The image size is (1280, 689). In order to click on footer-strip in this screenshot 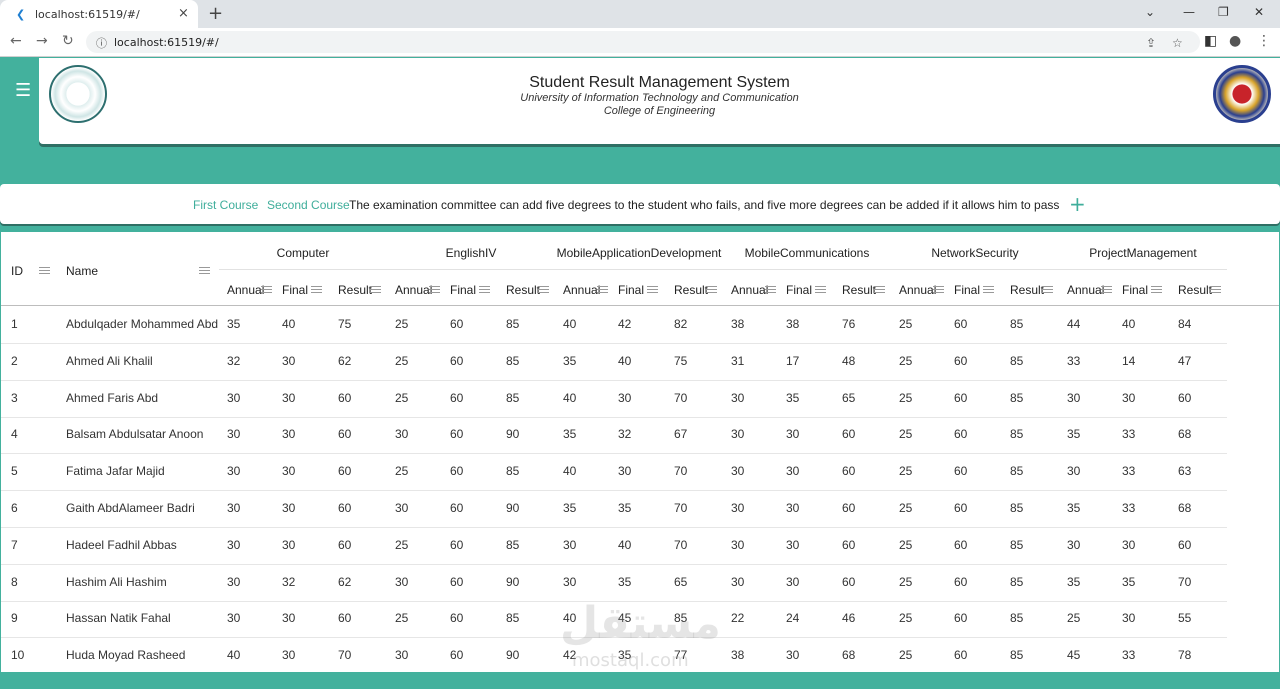, I will do `click(640, 680)`.